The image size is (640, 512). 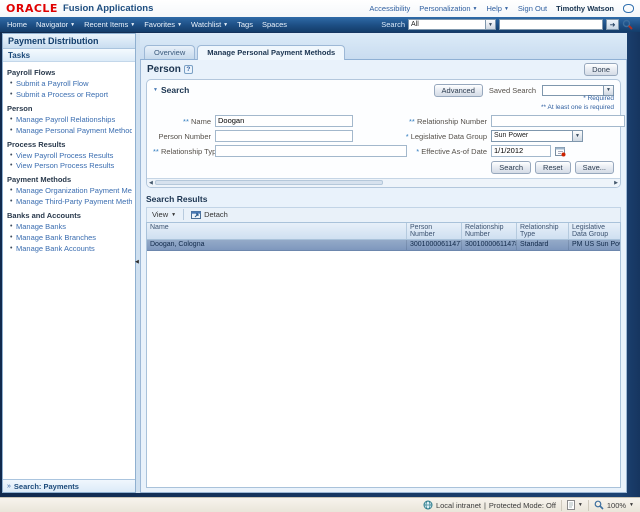 What do you see at coordinates (543, 244) in the screenshot?
I see `cell-relationship-type: Standard` at bounding box center [543, 244].